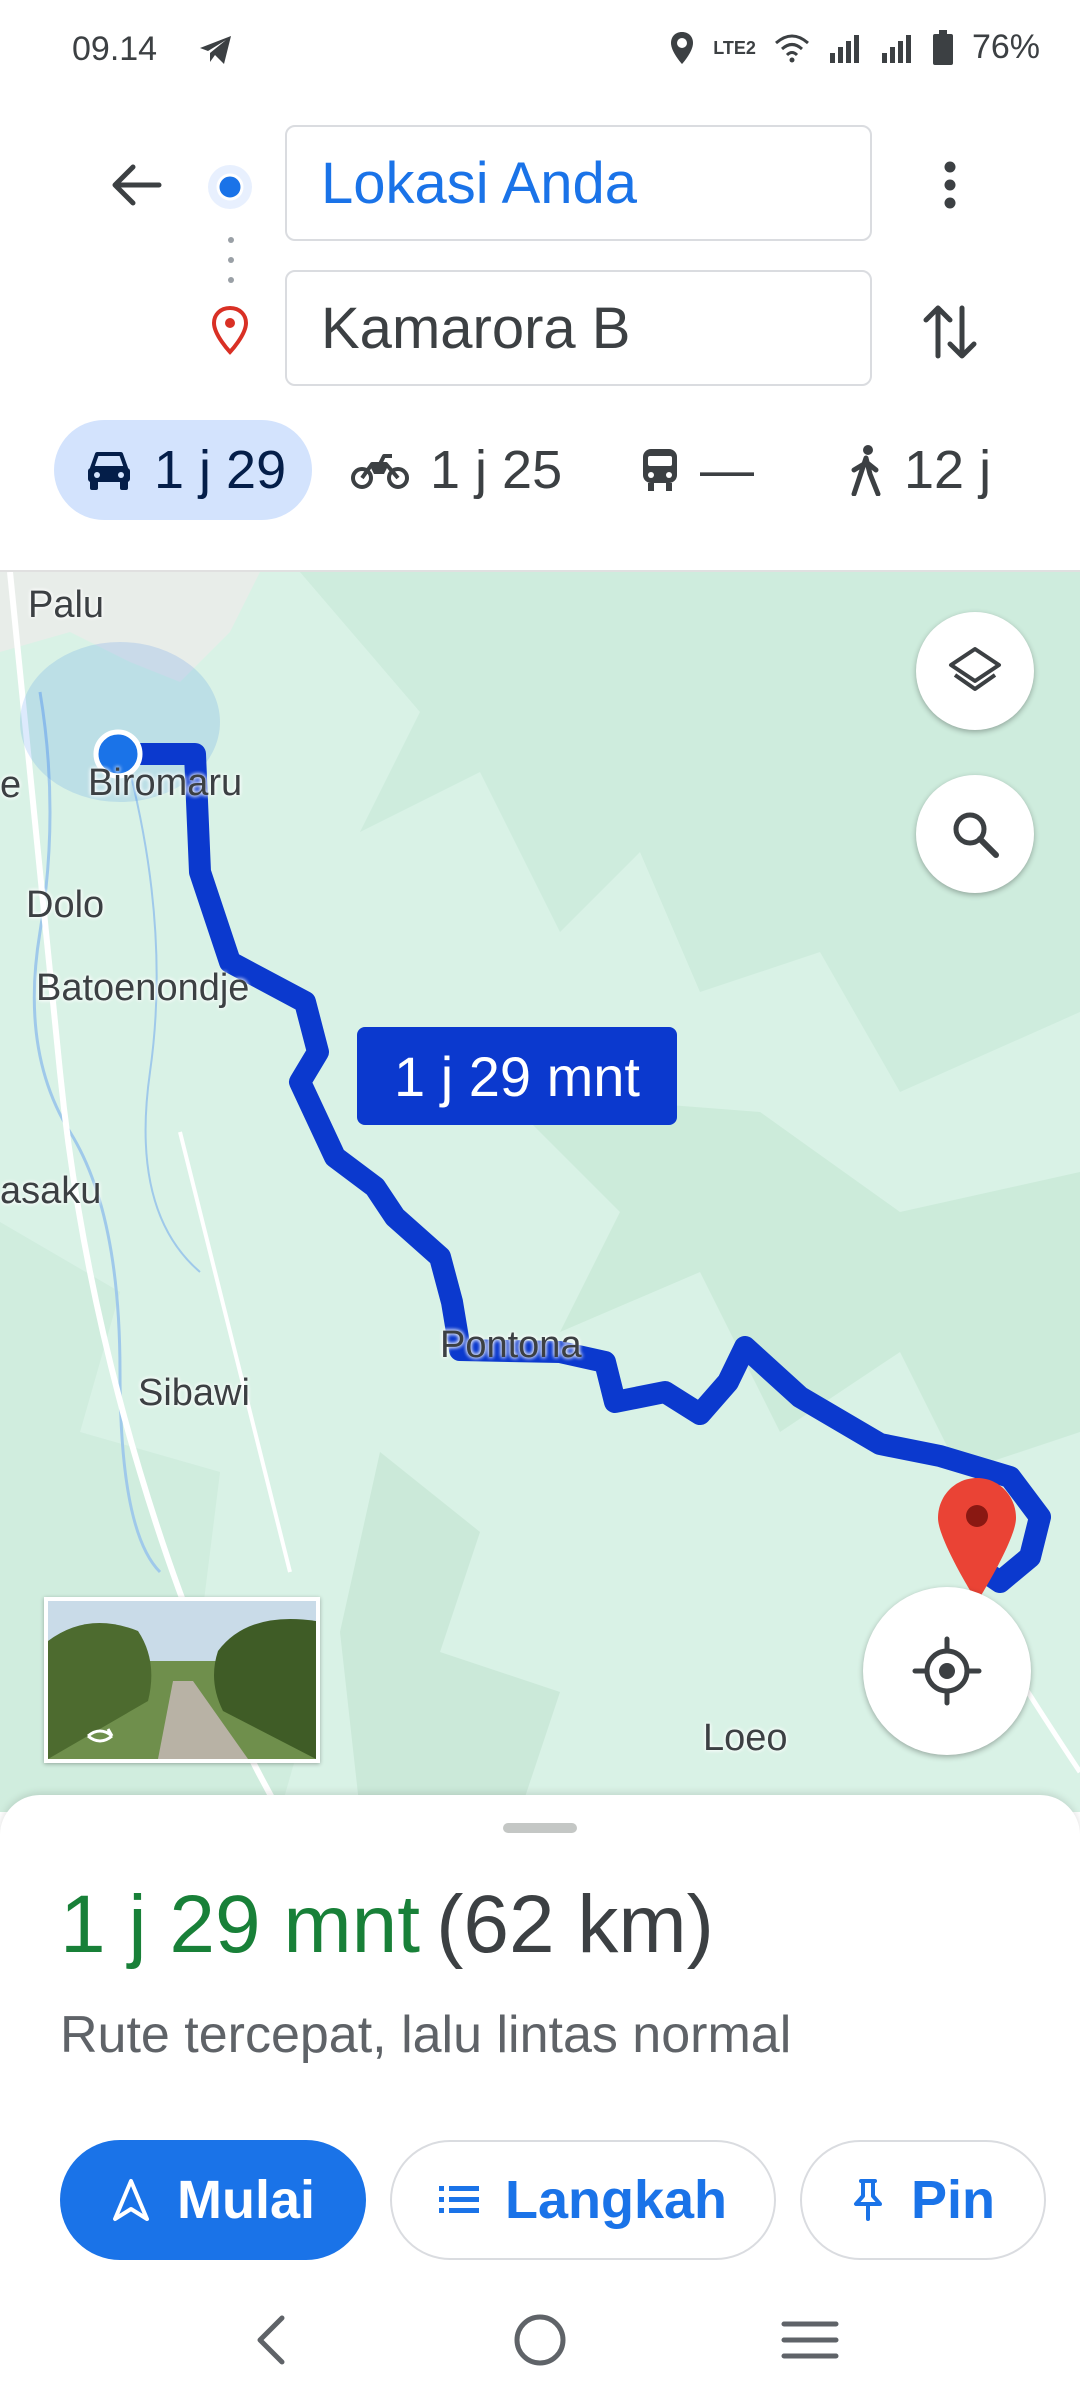 The height and width of the screenshot is (2400, 1080). I want to click on nav-recents-icon, so click(810, 2340).